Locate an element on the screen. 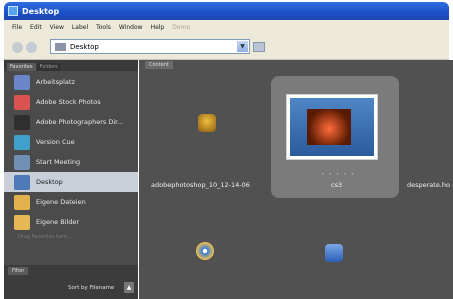  favorite-eigene-bilder: Eigene Bilder is located at coordinates (71, 222).